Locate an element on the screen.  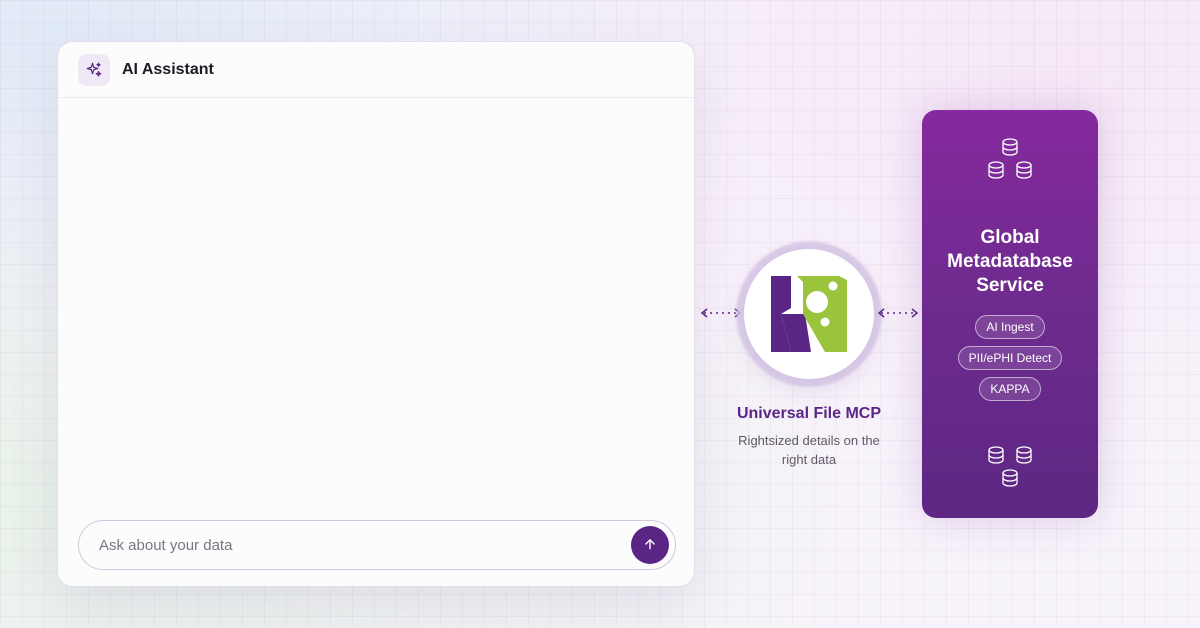
chat-input is located at coordinates (359, 545).